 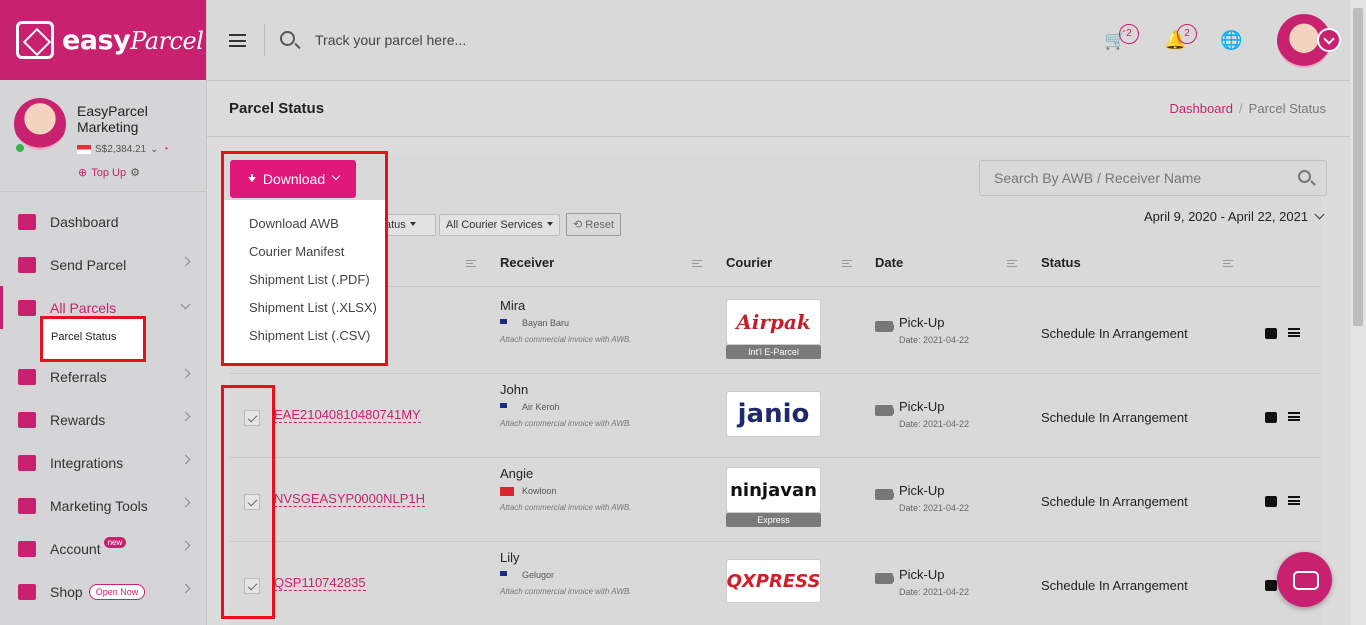 What do you see at coordinates (350, 499) in the screenshot?
I see `awb-link: NVSGEASYP0000NLP1H` at bounding box center [350, 499].